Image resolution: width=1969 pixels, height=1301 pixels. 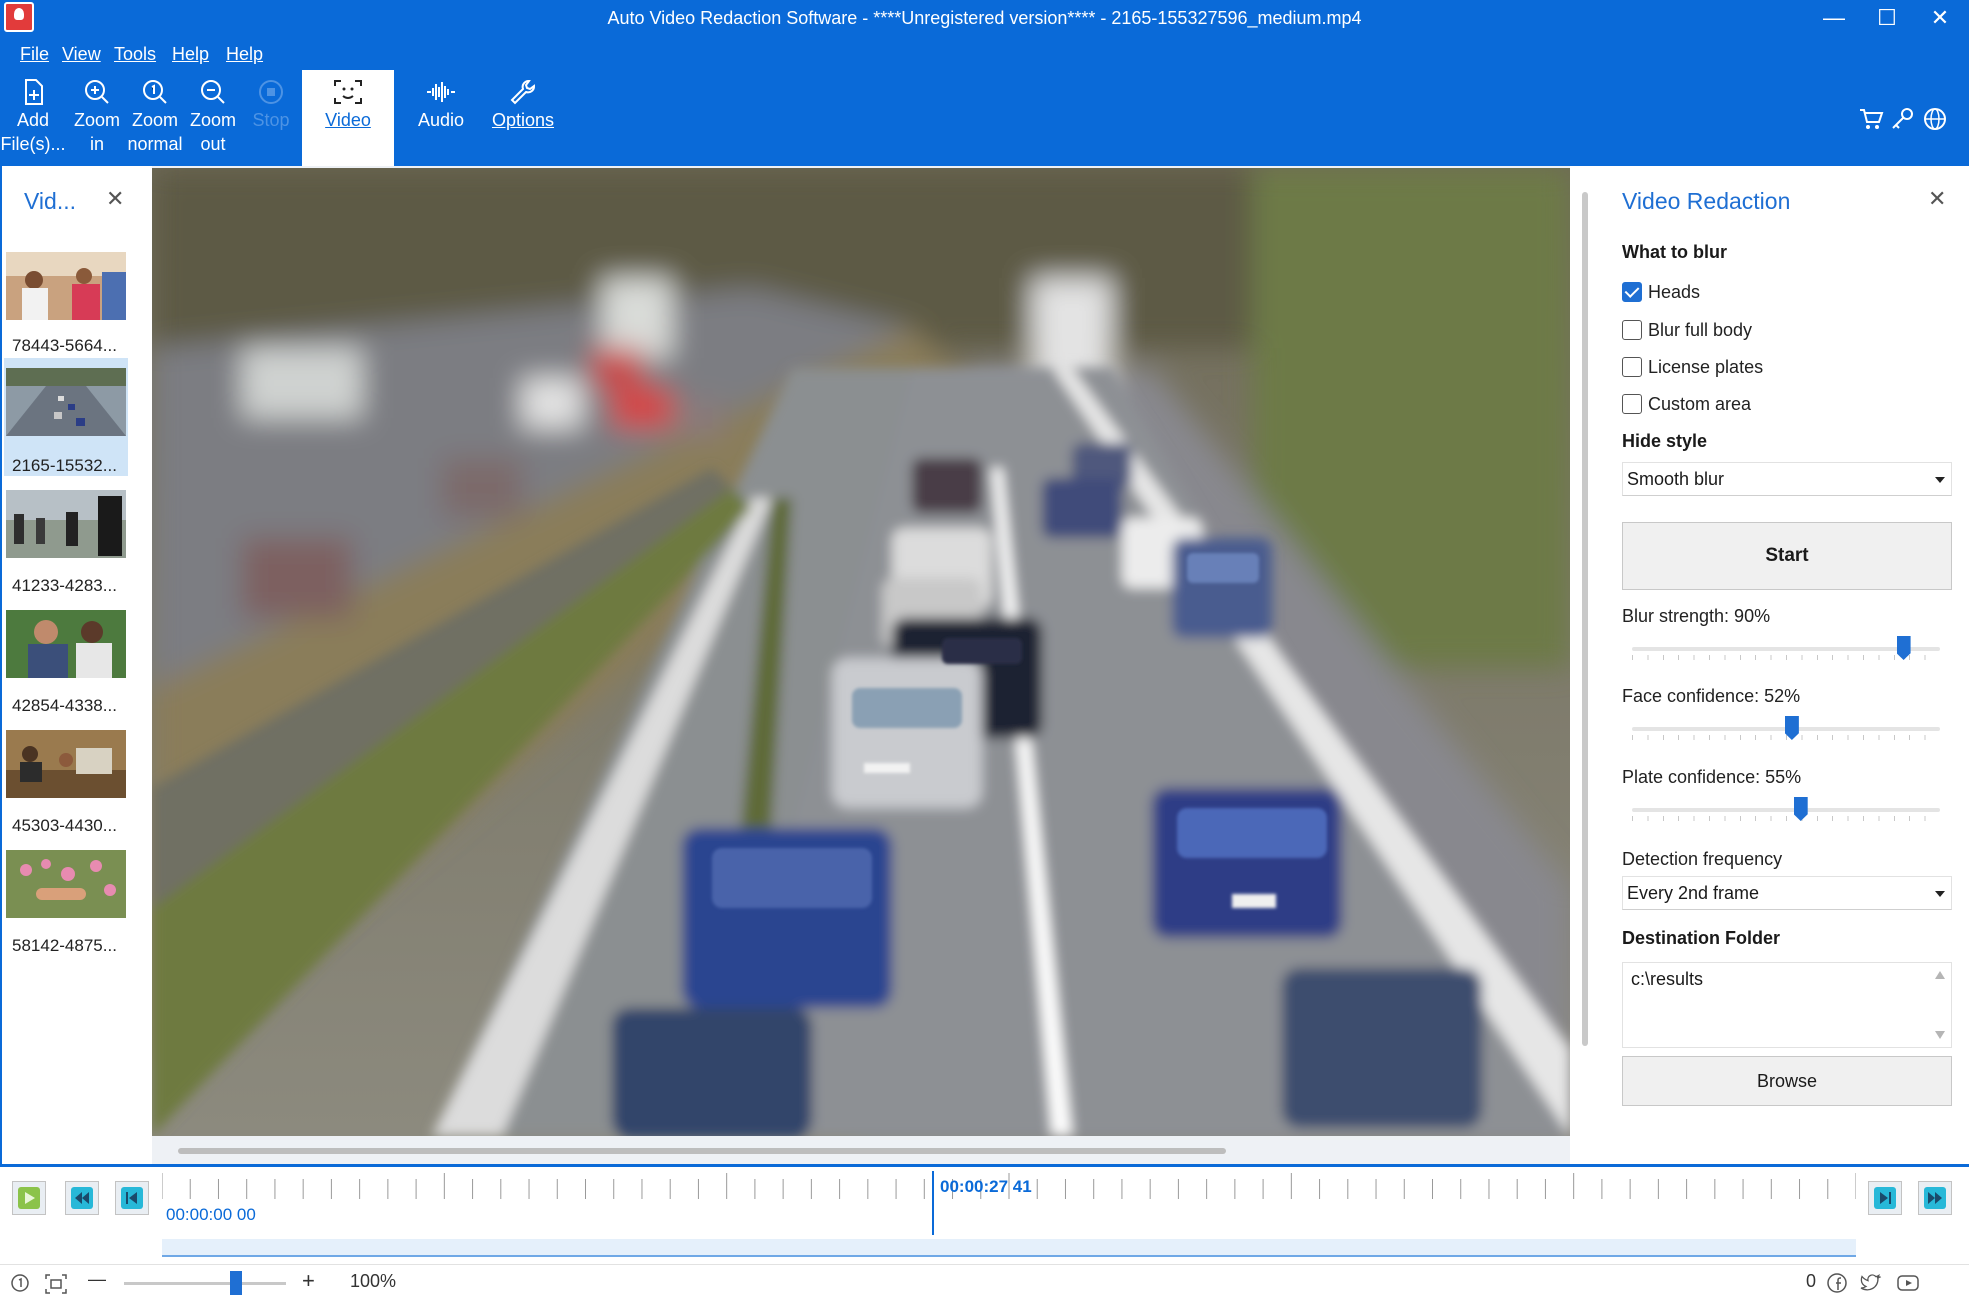 What do you see at coordinates (1787, 1081) in the screenshot?
I see `browse-button: Browse` at bounding box center [1787, 1081].